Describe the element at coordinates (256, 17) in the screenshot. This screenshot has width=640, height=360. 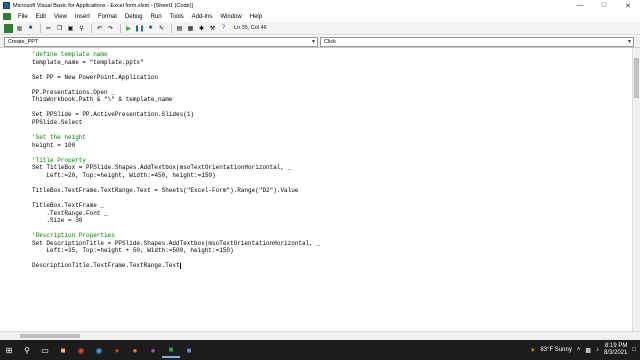
I see `menu-help: Help` at that location.